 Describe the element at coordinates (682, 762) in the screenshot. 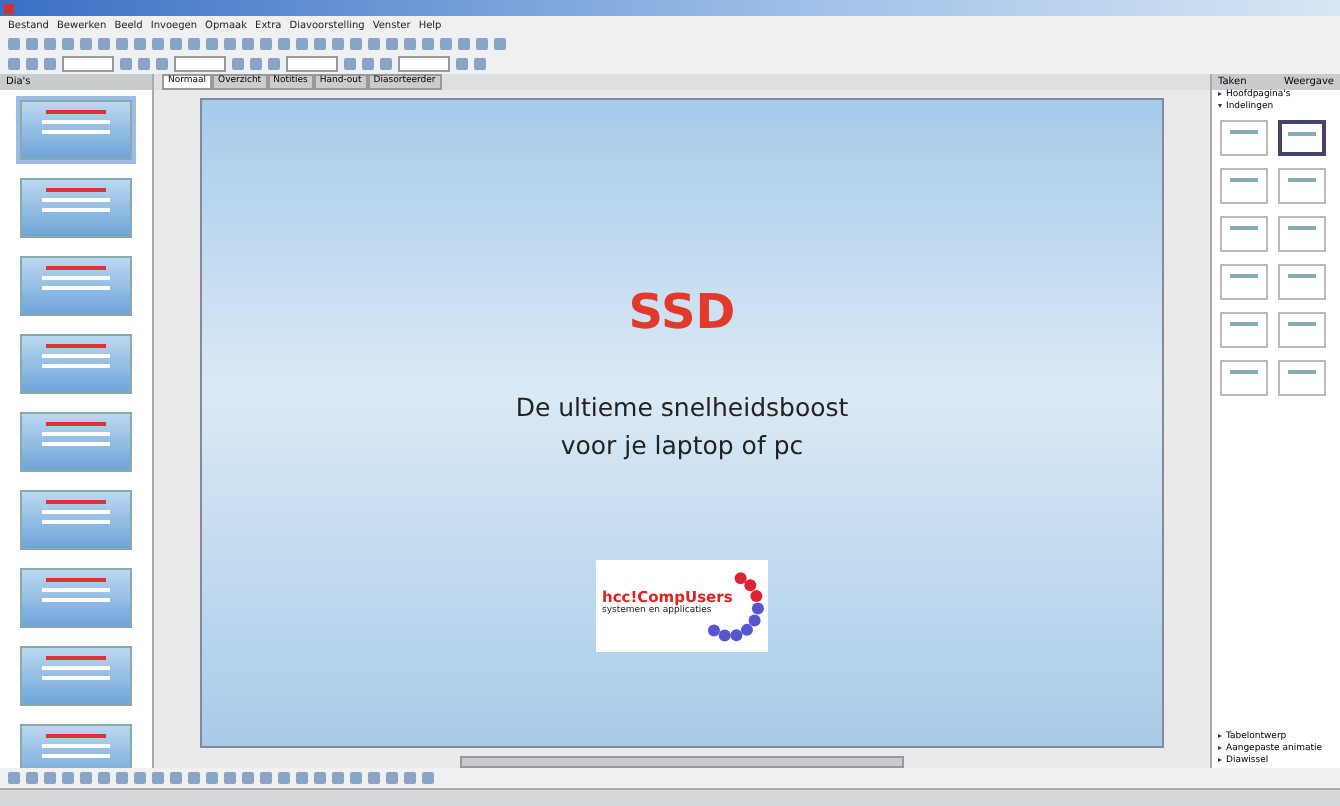

I see `horizontal-scrollbar` at that location.